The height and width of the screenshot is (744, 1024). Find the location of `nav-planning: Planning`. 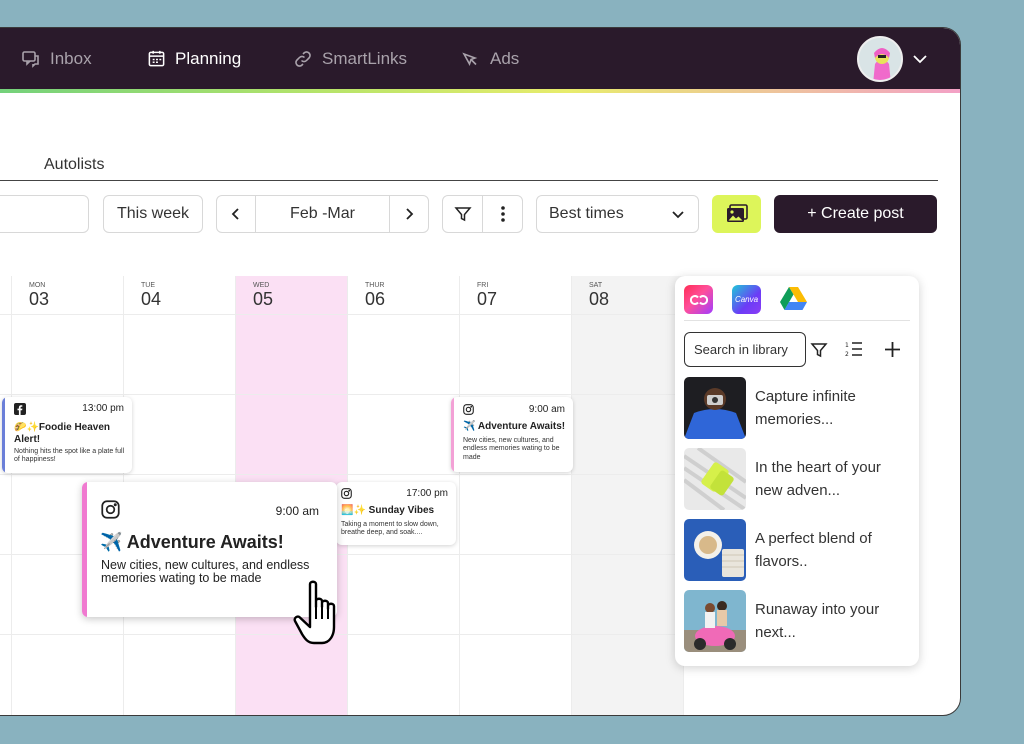

nav-planning: Planning is located at coordinates (194, 58).